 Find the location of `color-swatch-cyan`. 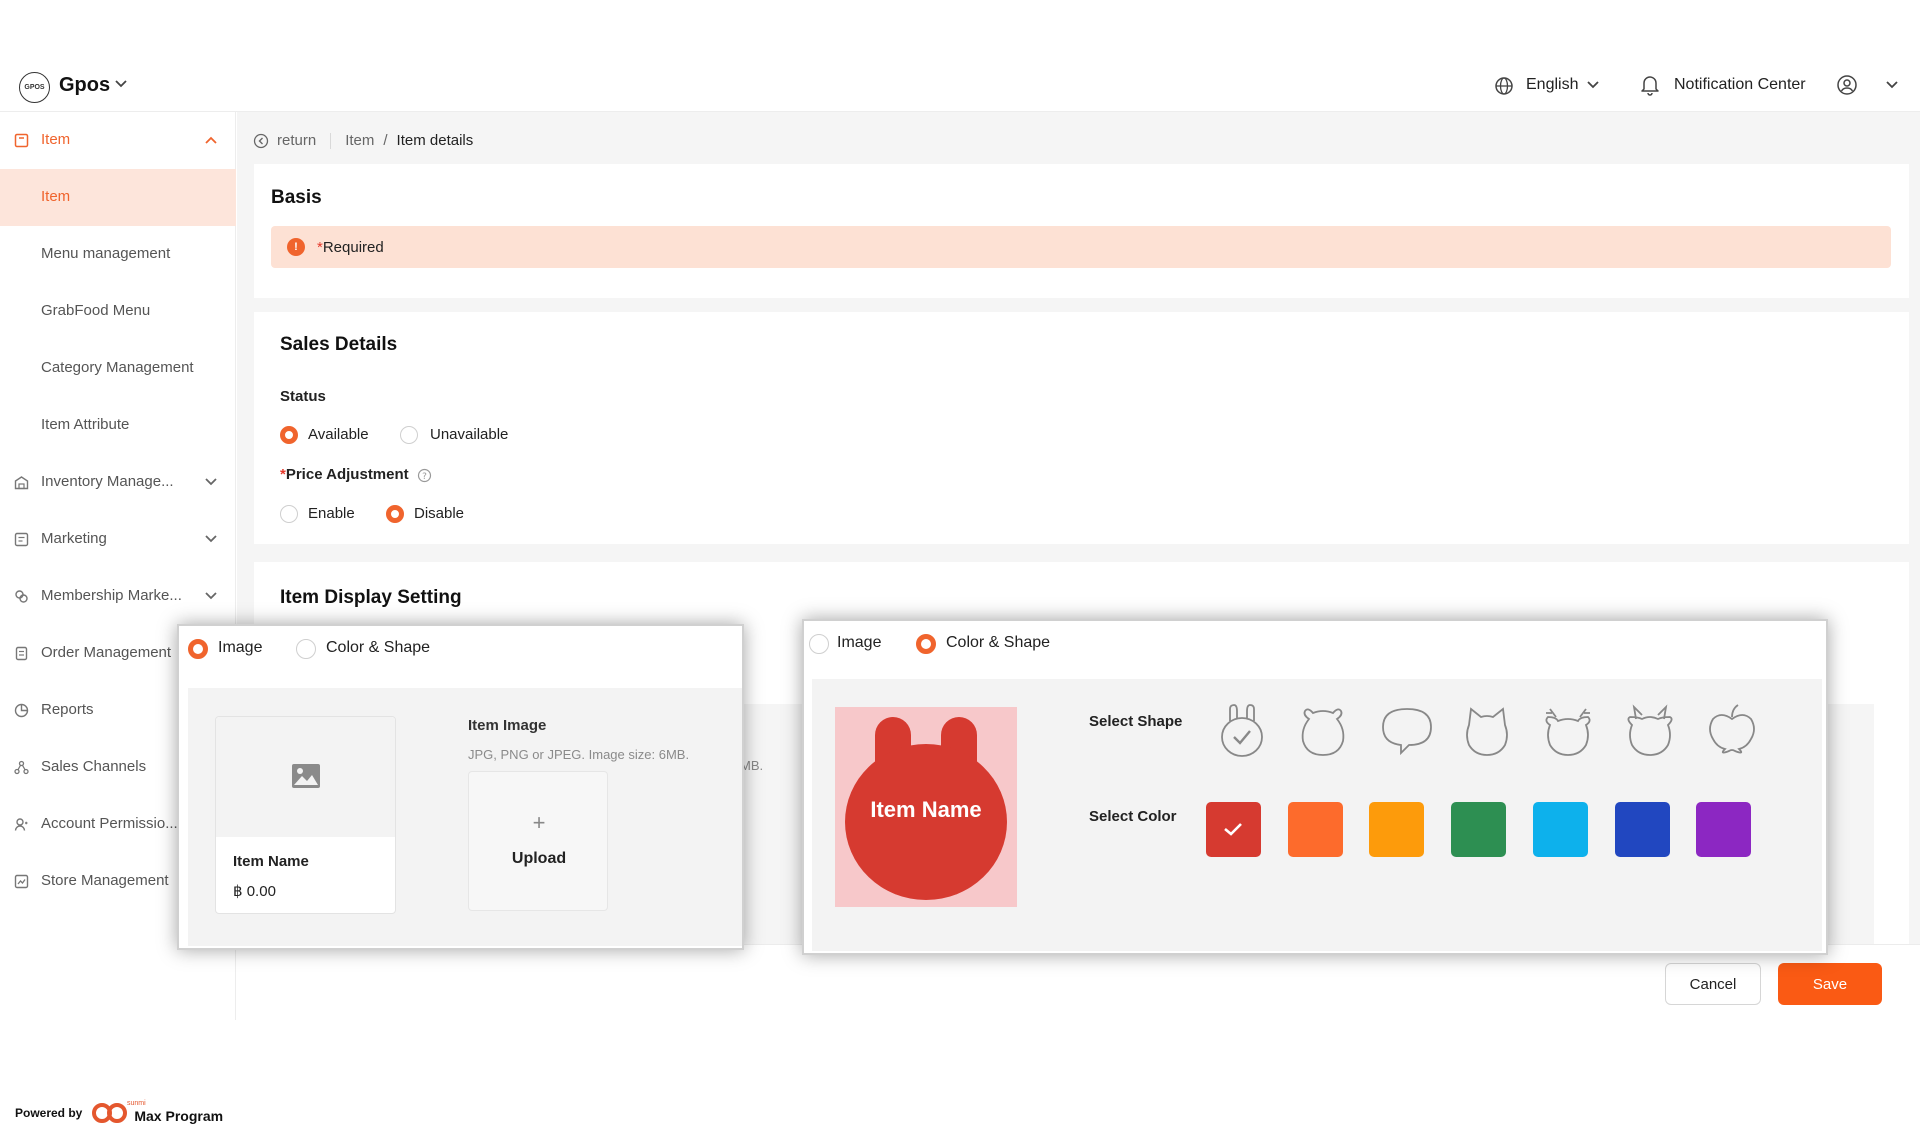

color-swatch-cyan is located at coordinates (1560, 829).